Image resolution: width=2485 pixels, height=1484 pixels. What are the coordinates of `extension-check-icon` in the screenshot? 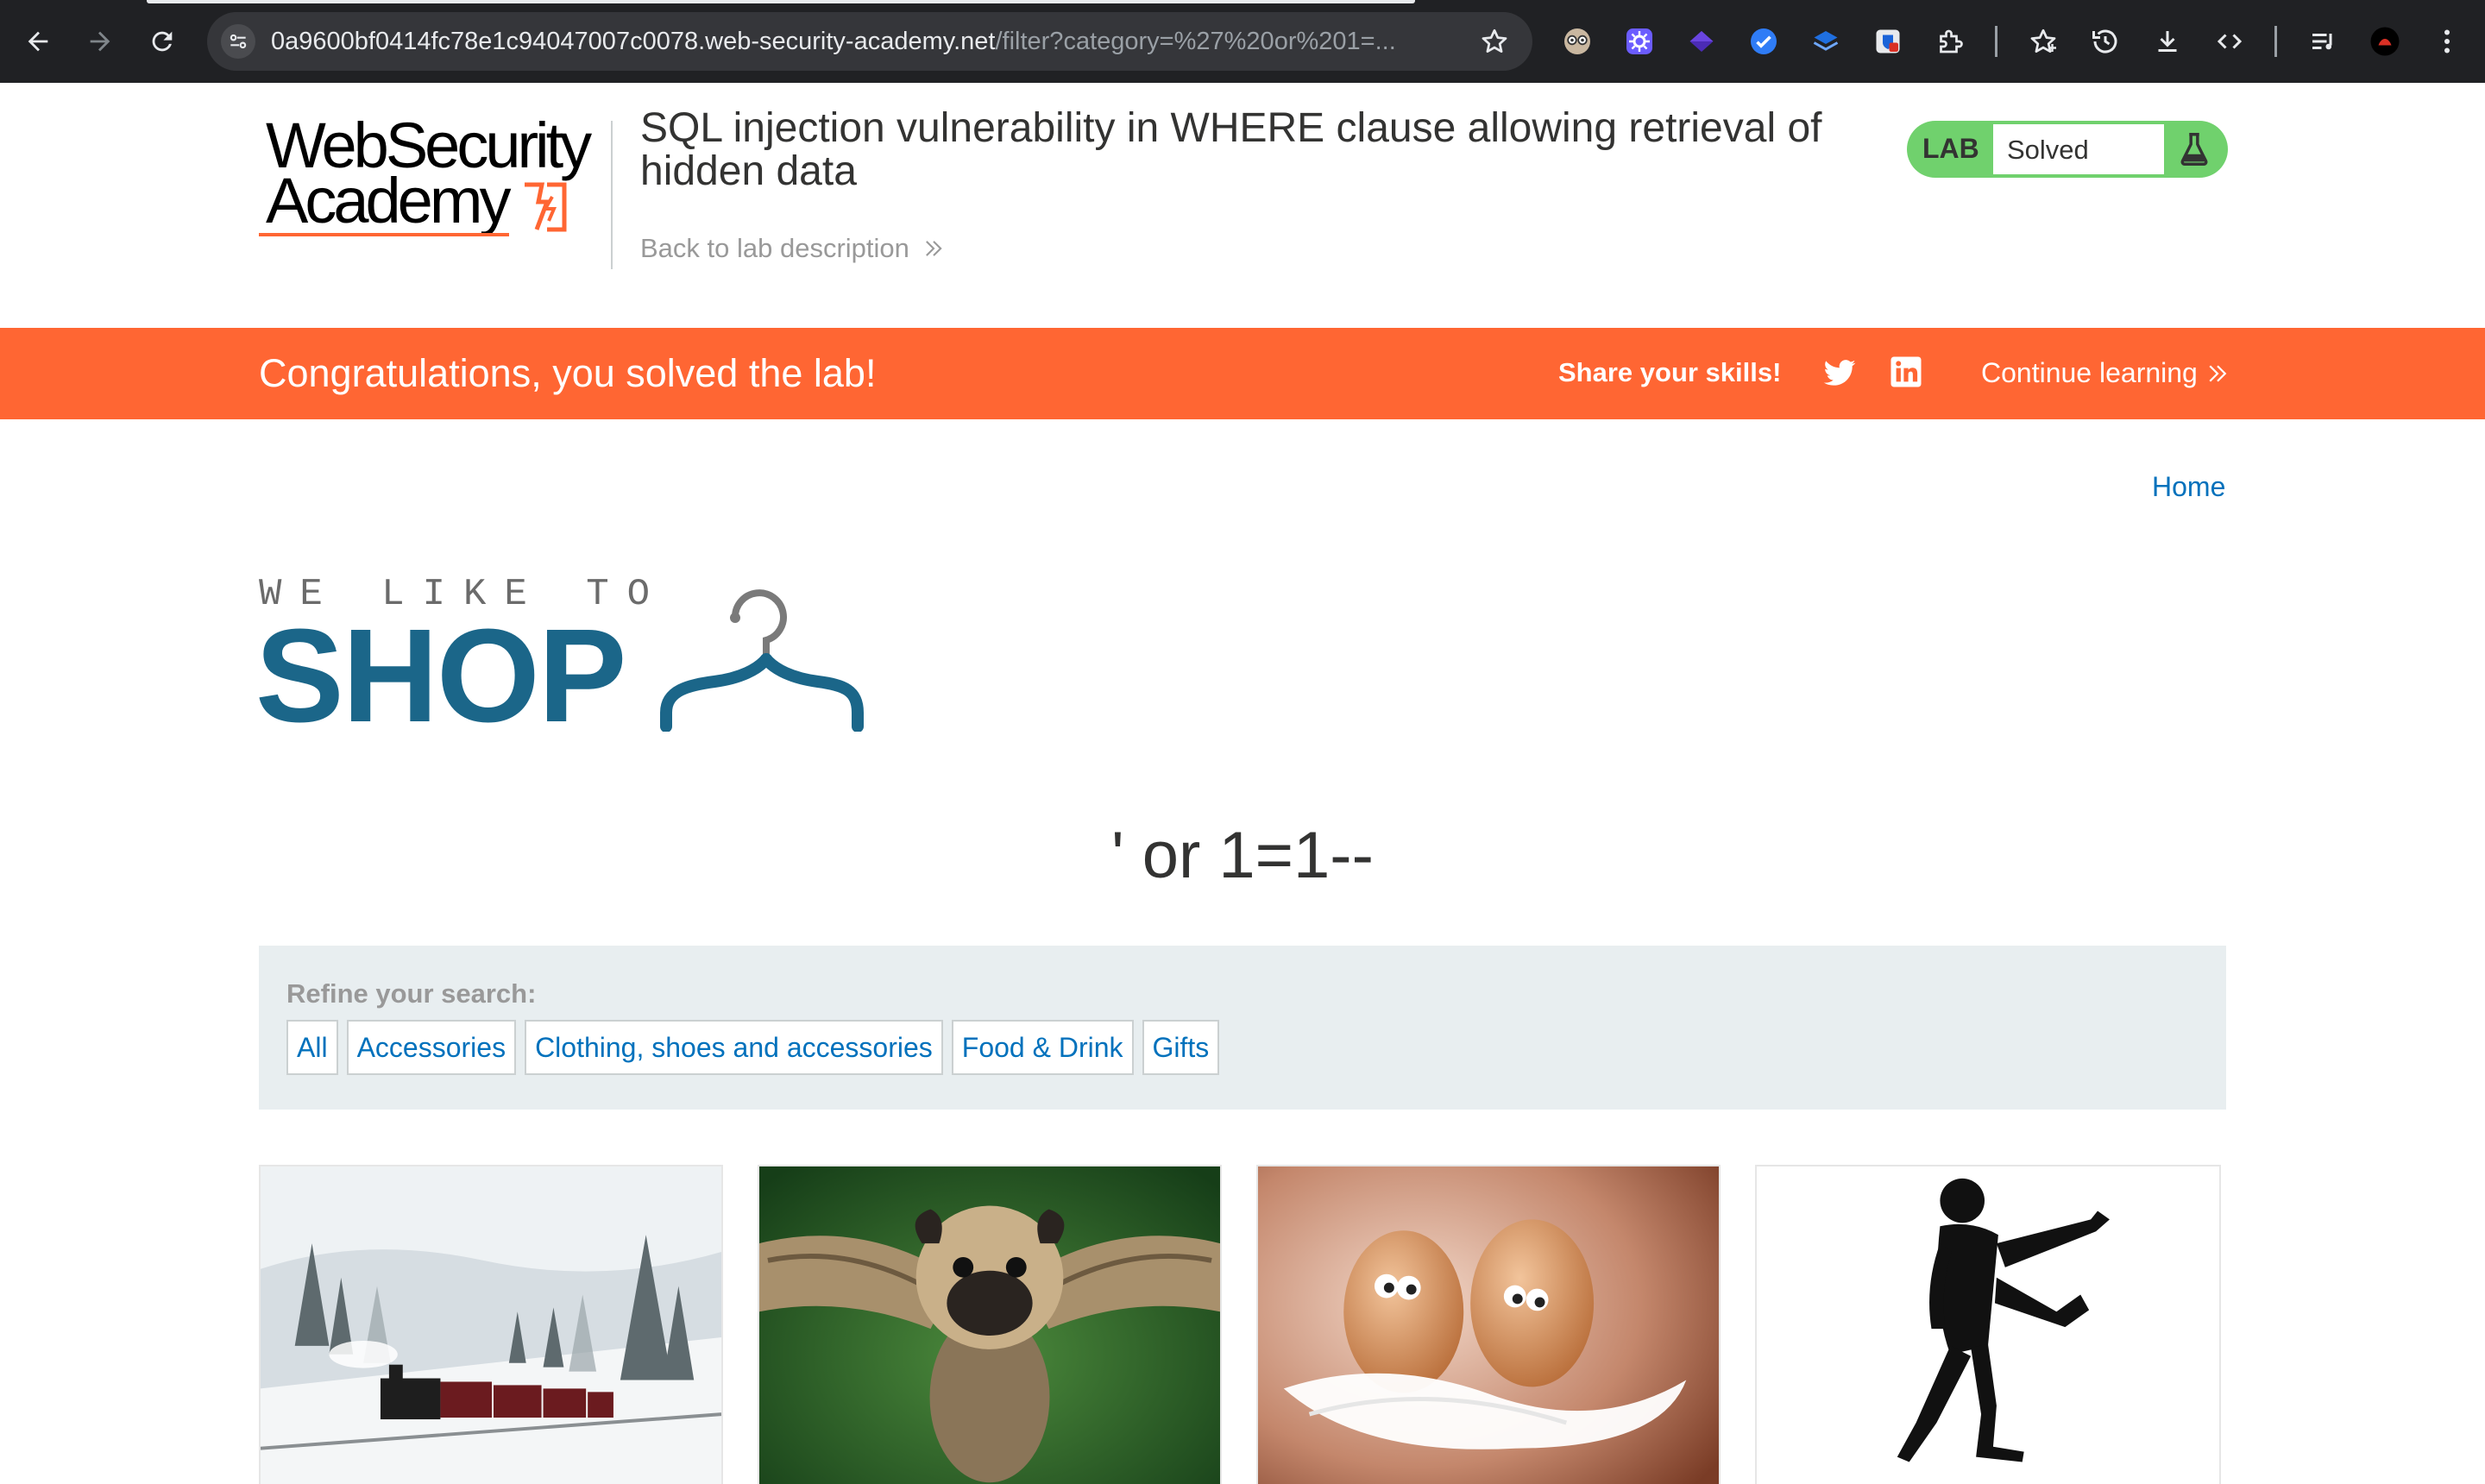 It's located at (1764, 41).